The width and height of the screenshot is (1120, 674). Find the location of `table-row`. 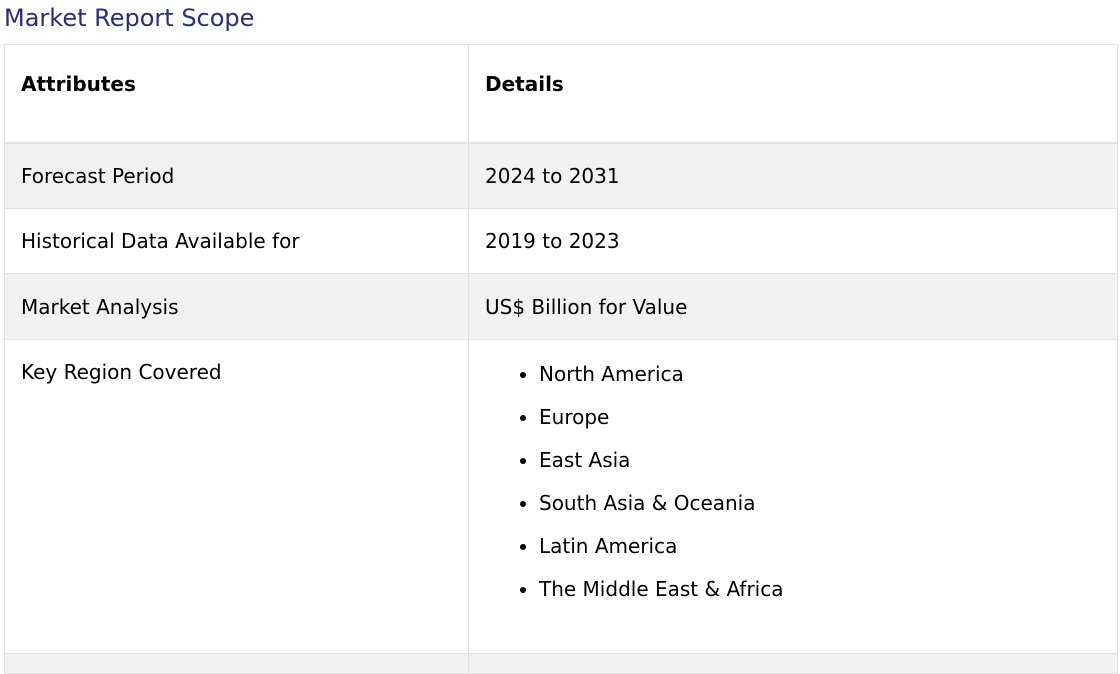

table-row is located at coordinates (561, 663).